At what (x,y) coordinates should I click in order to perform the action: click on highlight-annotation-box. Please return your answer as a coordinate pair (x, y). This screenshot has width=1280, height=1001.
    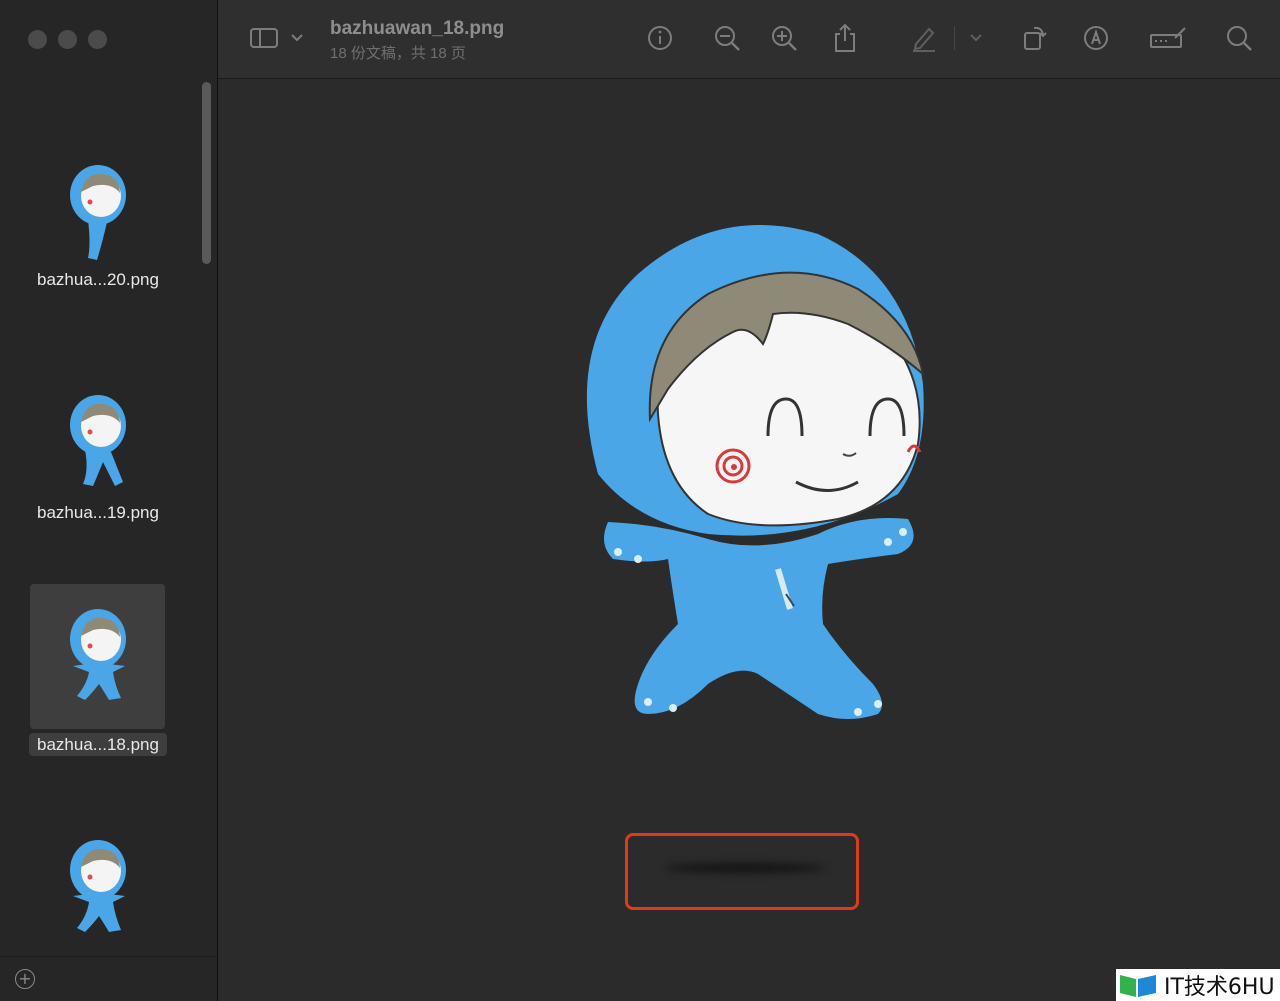
    Looking at the image, I should click on (742, 871).